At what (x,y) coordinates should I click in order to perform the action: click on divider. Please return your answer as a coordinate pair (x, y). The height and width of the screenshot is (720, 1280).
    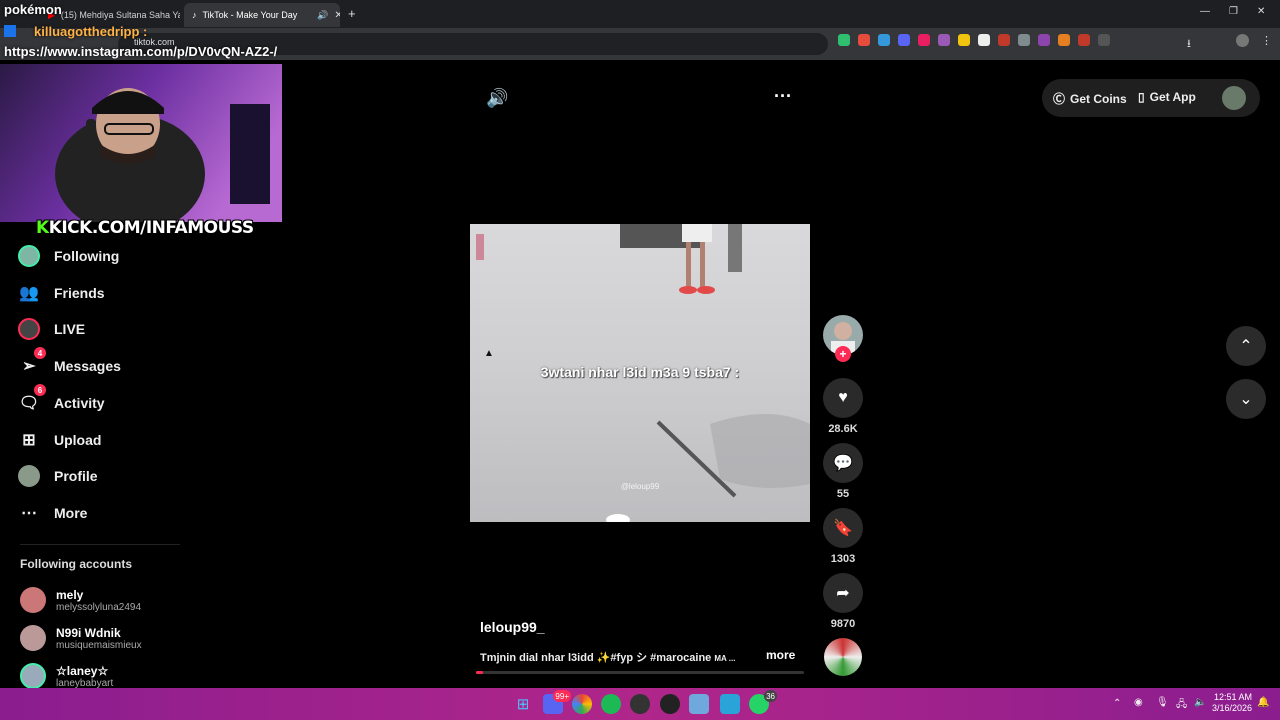
    Looking at the image, I should click on (100, 544).